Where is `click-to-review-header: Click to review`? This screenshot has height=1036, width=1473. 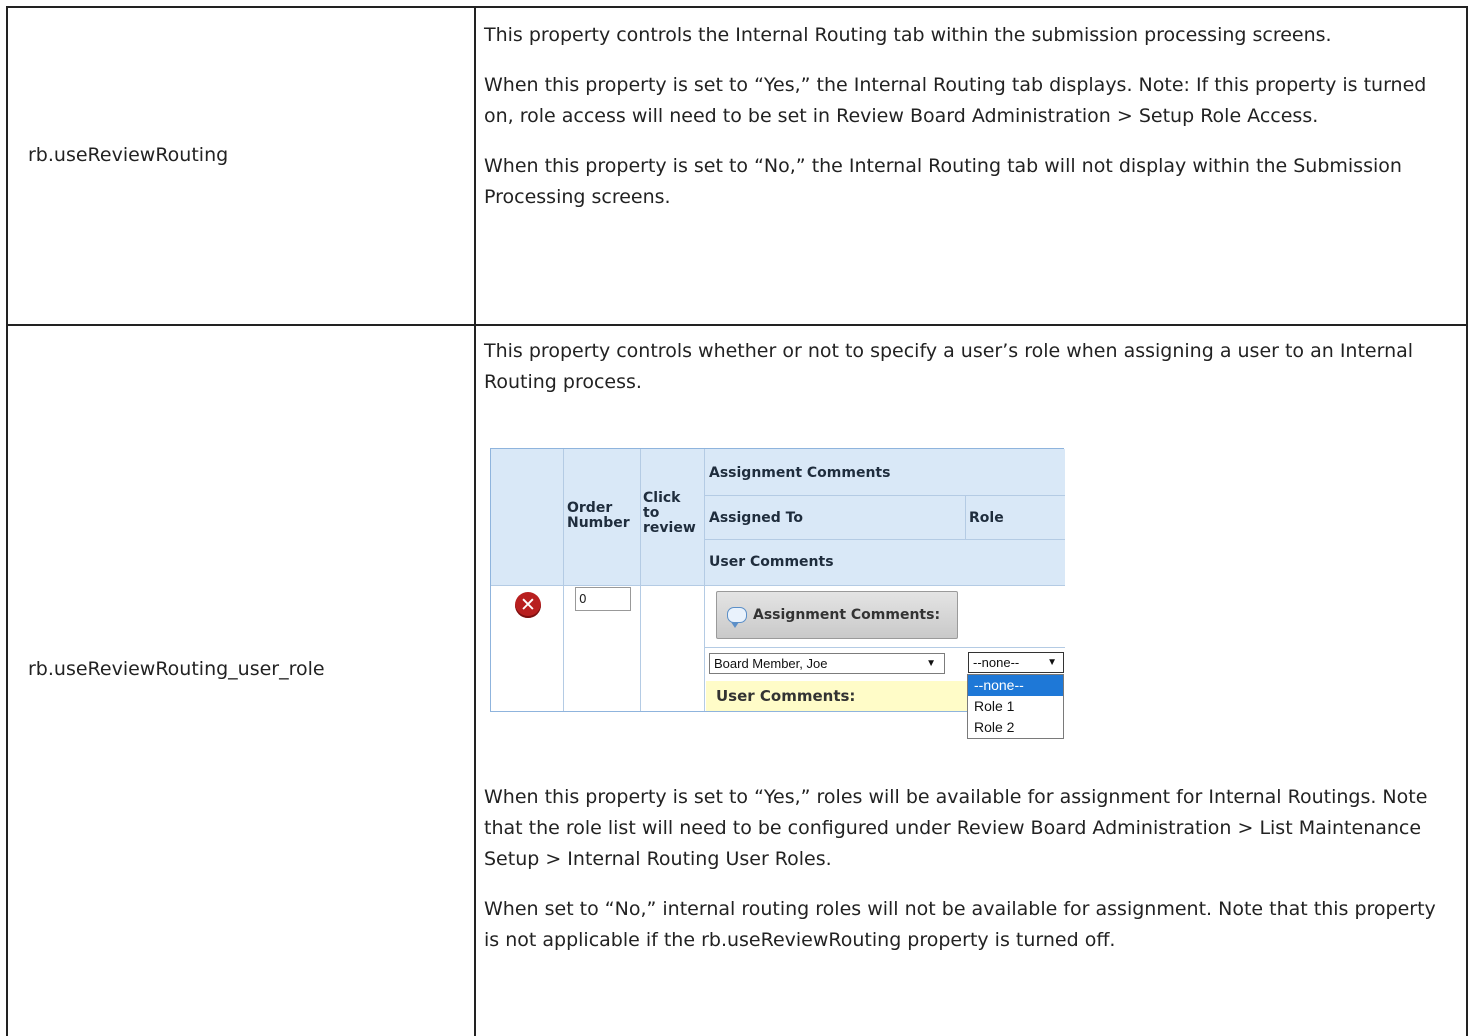 click-to-review-header: Click to review is located at coordinates (669, 513).